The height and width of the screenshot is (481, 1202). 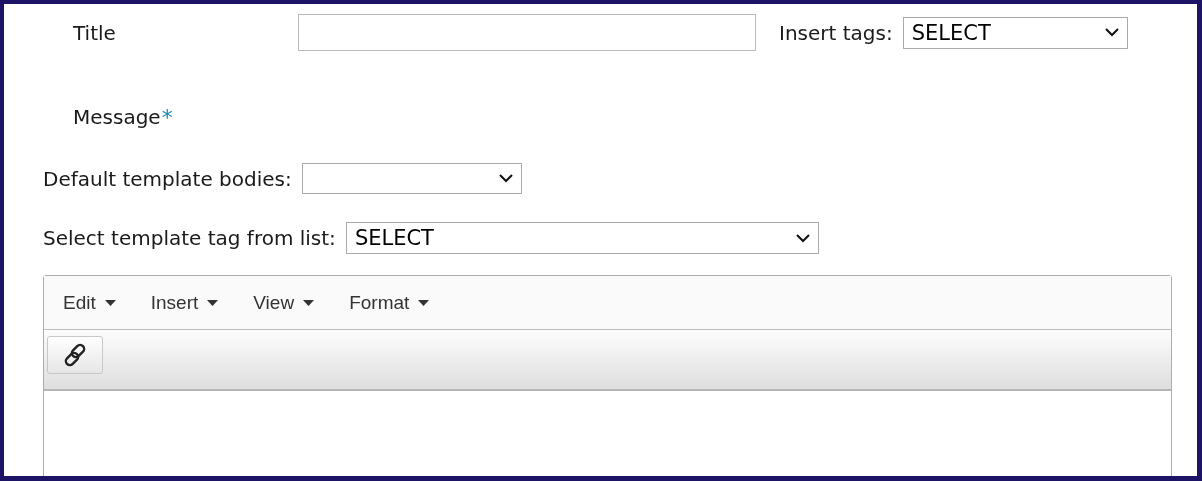 I want to click on insert-tags-label: Insert tags:, so click(x=836, y=32).